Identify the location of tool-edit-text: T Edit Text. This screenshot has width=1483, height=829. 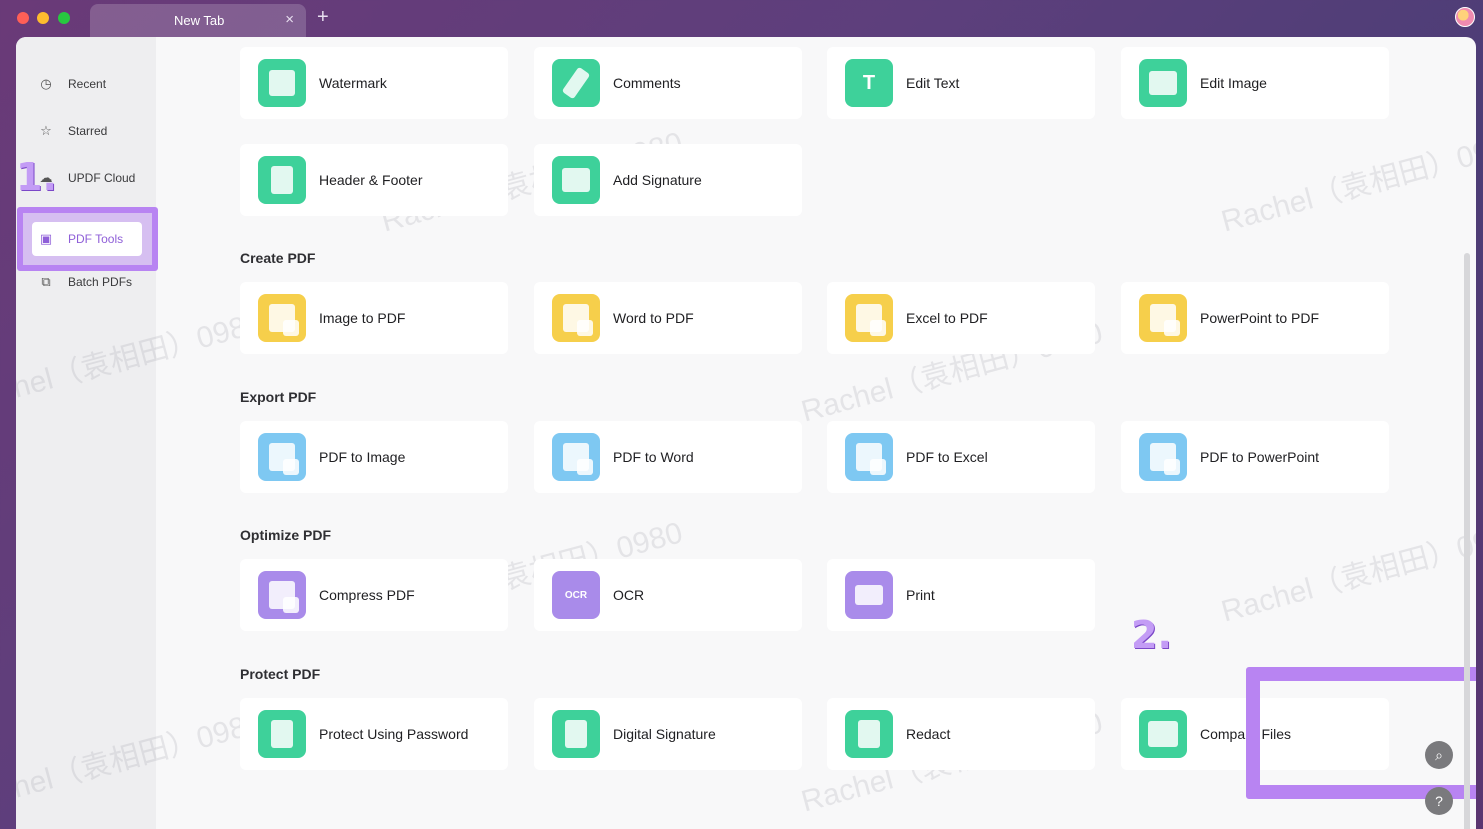
(961, 83).